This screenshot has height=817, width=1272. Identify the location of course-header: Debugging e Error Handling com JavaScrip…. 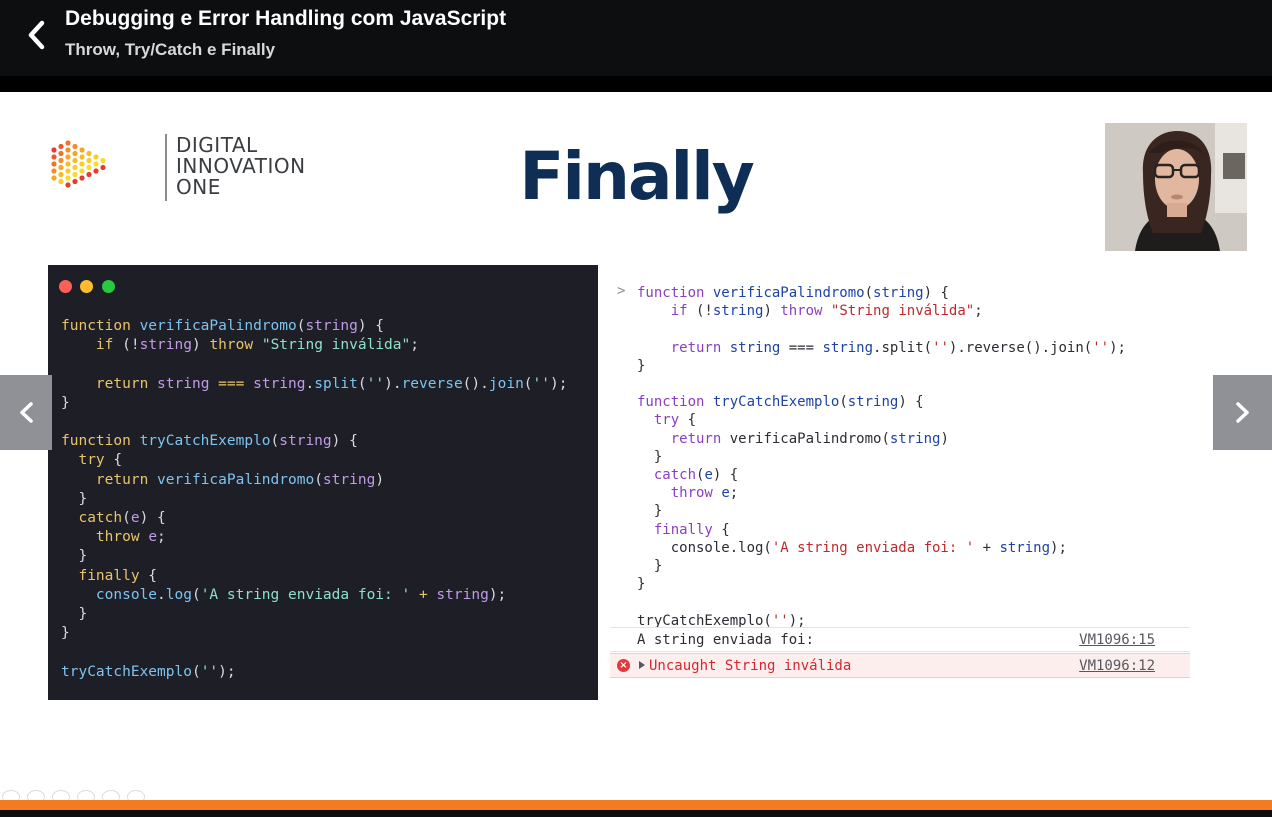
(636, 38).